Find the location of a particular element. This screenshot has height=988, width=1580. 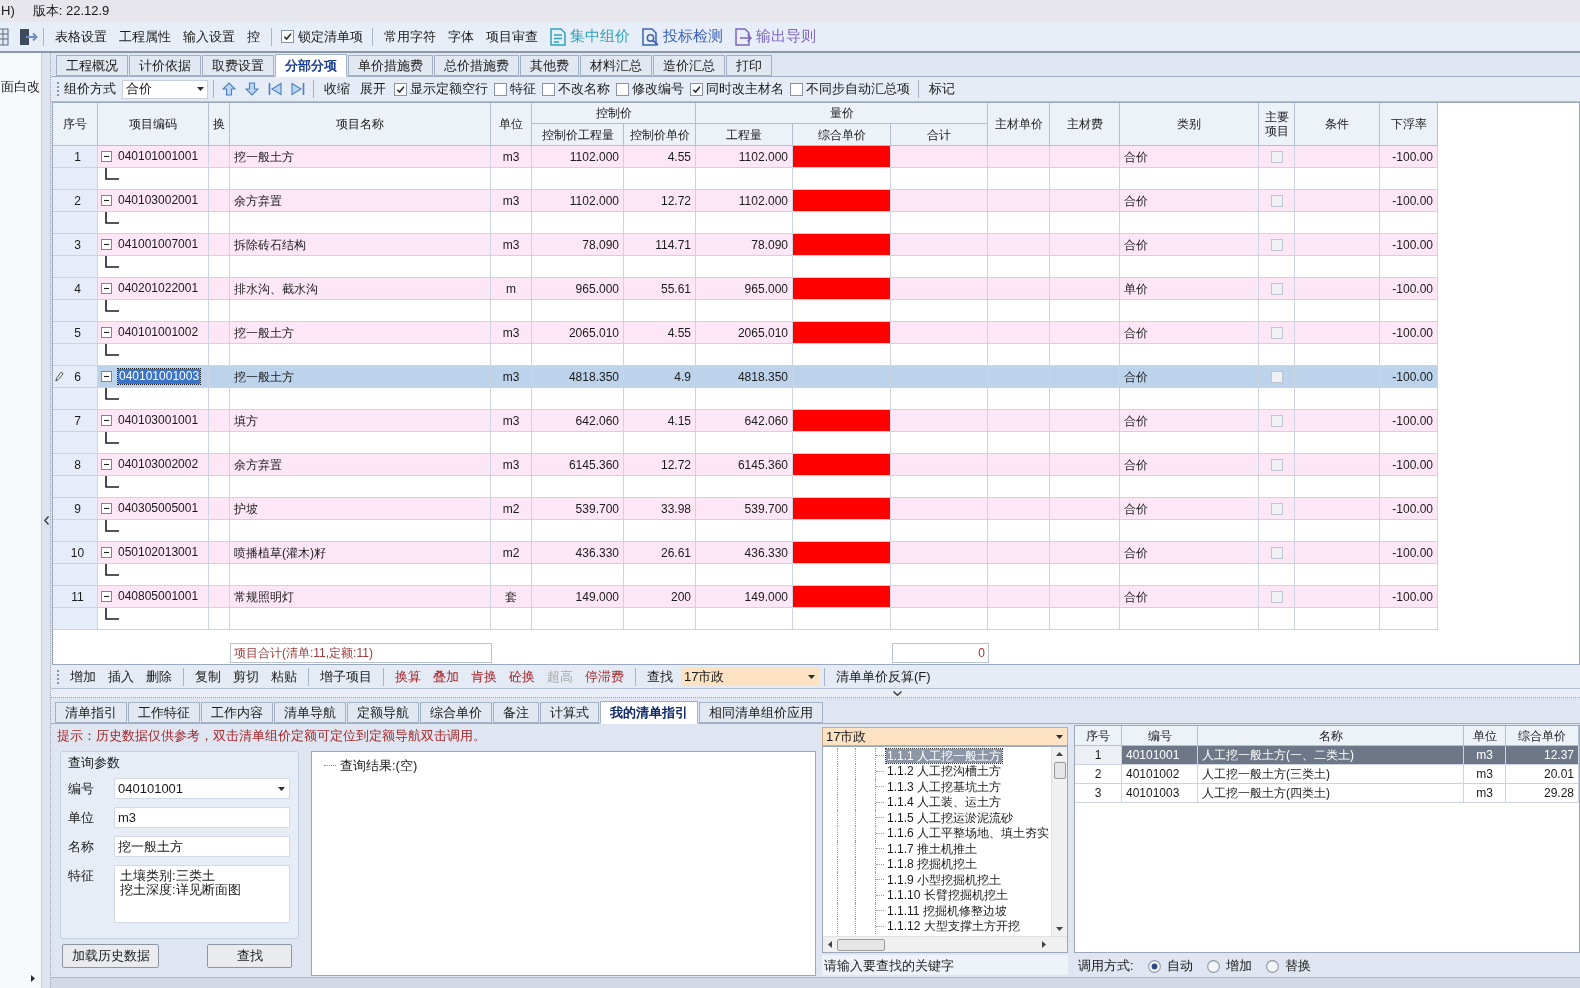

tab: 计算式 is located at coordinates (569, 712).